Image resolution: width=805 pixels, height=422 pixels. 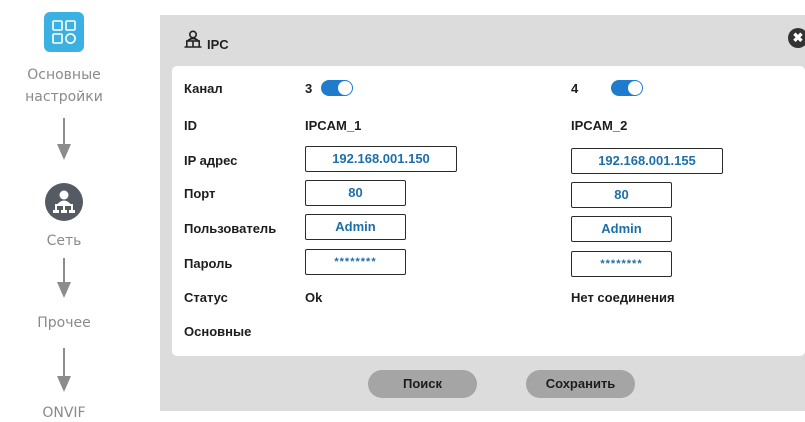 I want to click on status-value: Нет соединения, so click(x=623, y=297).